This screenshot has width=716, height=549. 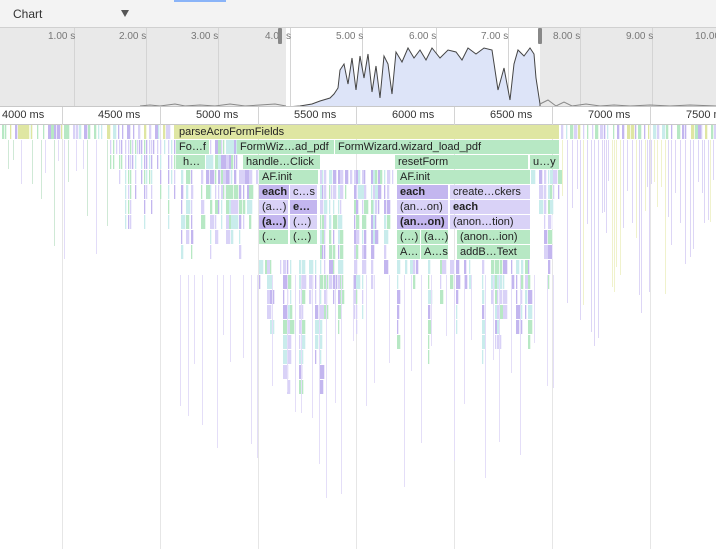 I want to click on flame-frame: addB…Text, so click(x=494, y=252).